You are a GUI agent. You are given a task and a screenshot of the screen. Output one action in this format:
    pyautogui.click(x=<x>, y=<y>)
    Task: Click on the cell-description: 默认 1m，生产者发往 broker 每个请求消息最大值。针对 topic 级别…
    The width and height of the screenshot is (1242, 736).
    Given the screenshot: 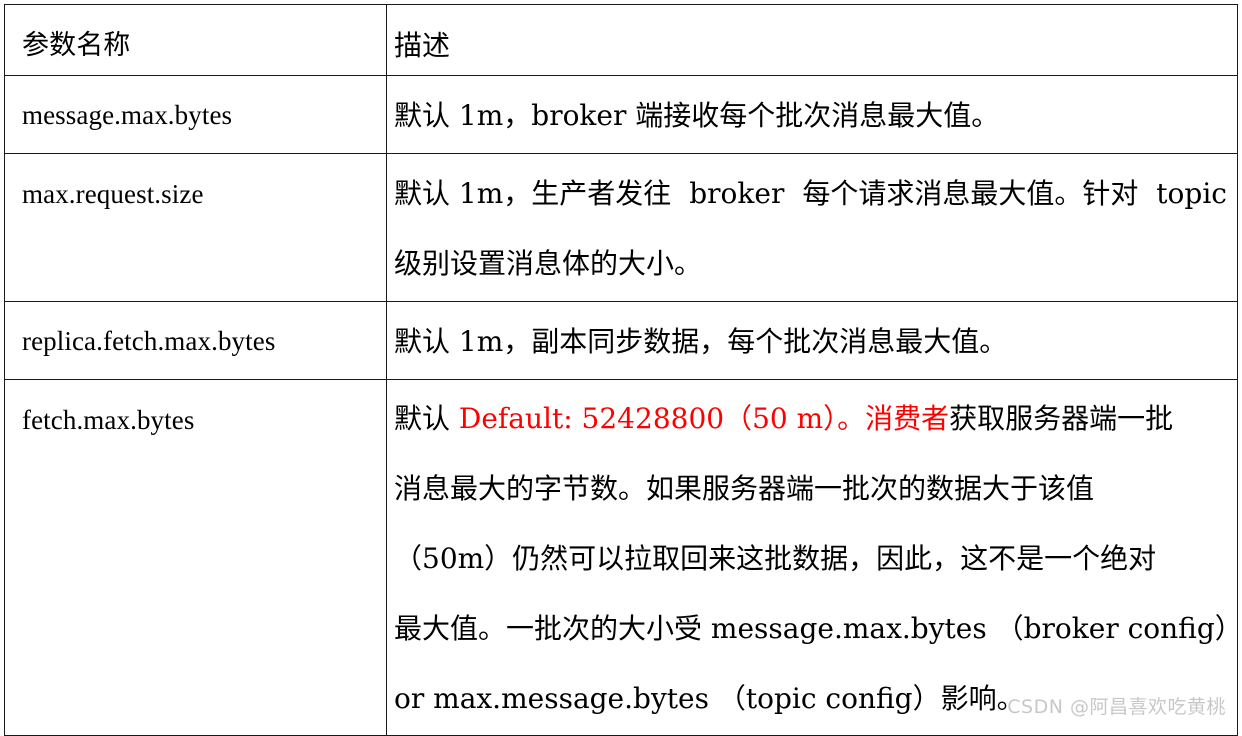 What is the action you would take?
    pyautogui.click(x=812, y=227)
    